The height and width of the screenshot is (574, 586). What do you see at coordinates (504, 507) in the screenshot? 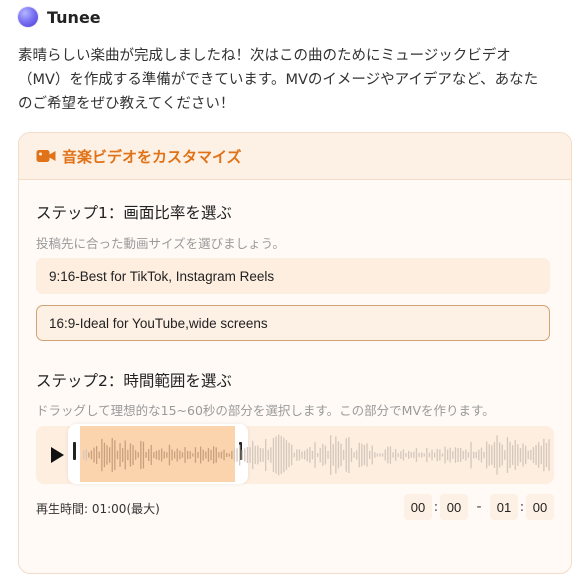
I see `end-minutes-field: 01` at bounding box center [504, 507].